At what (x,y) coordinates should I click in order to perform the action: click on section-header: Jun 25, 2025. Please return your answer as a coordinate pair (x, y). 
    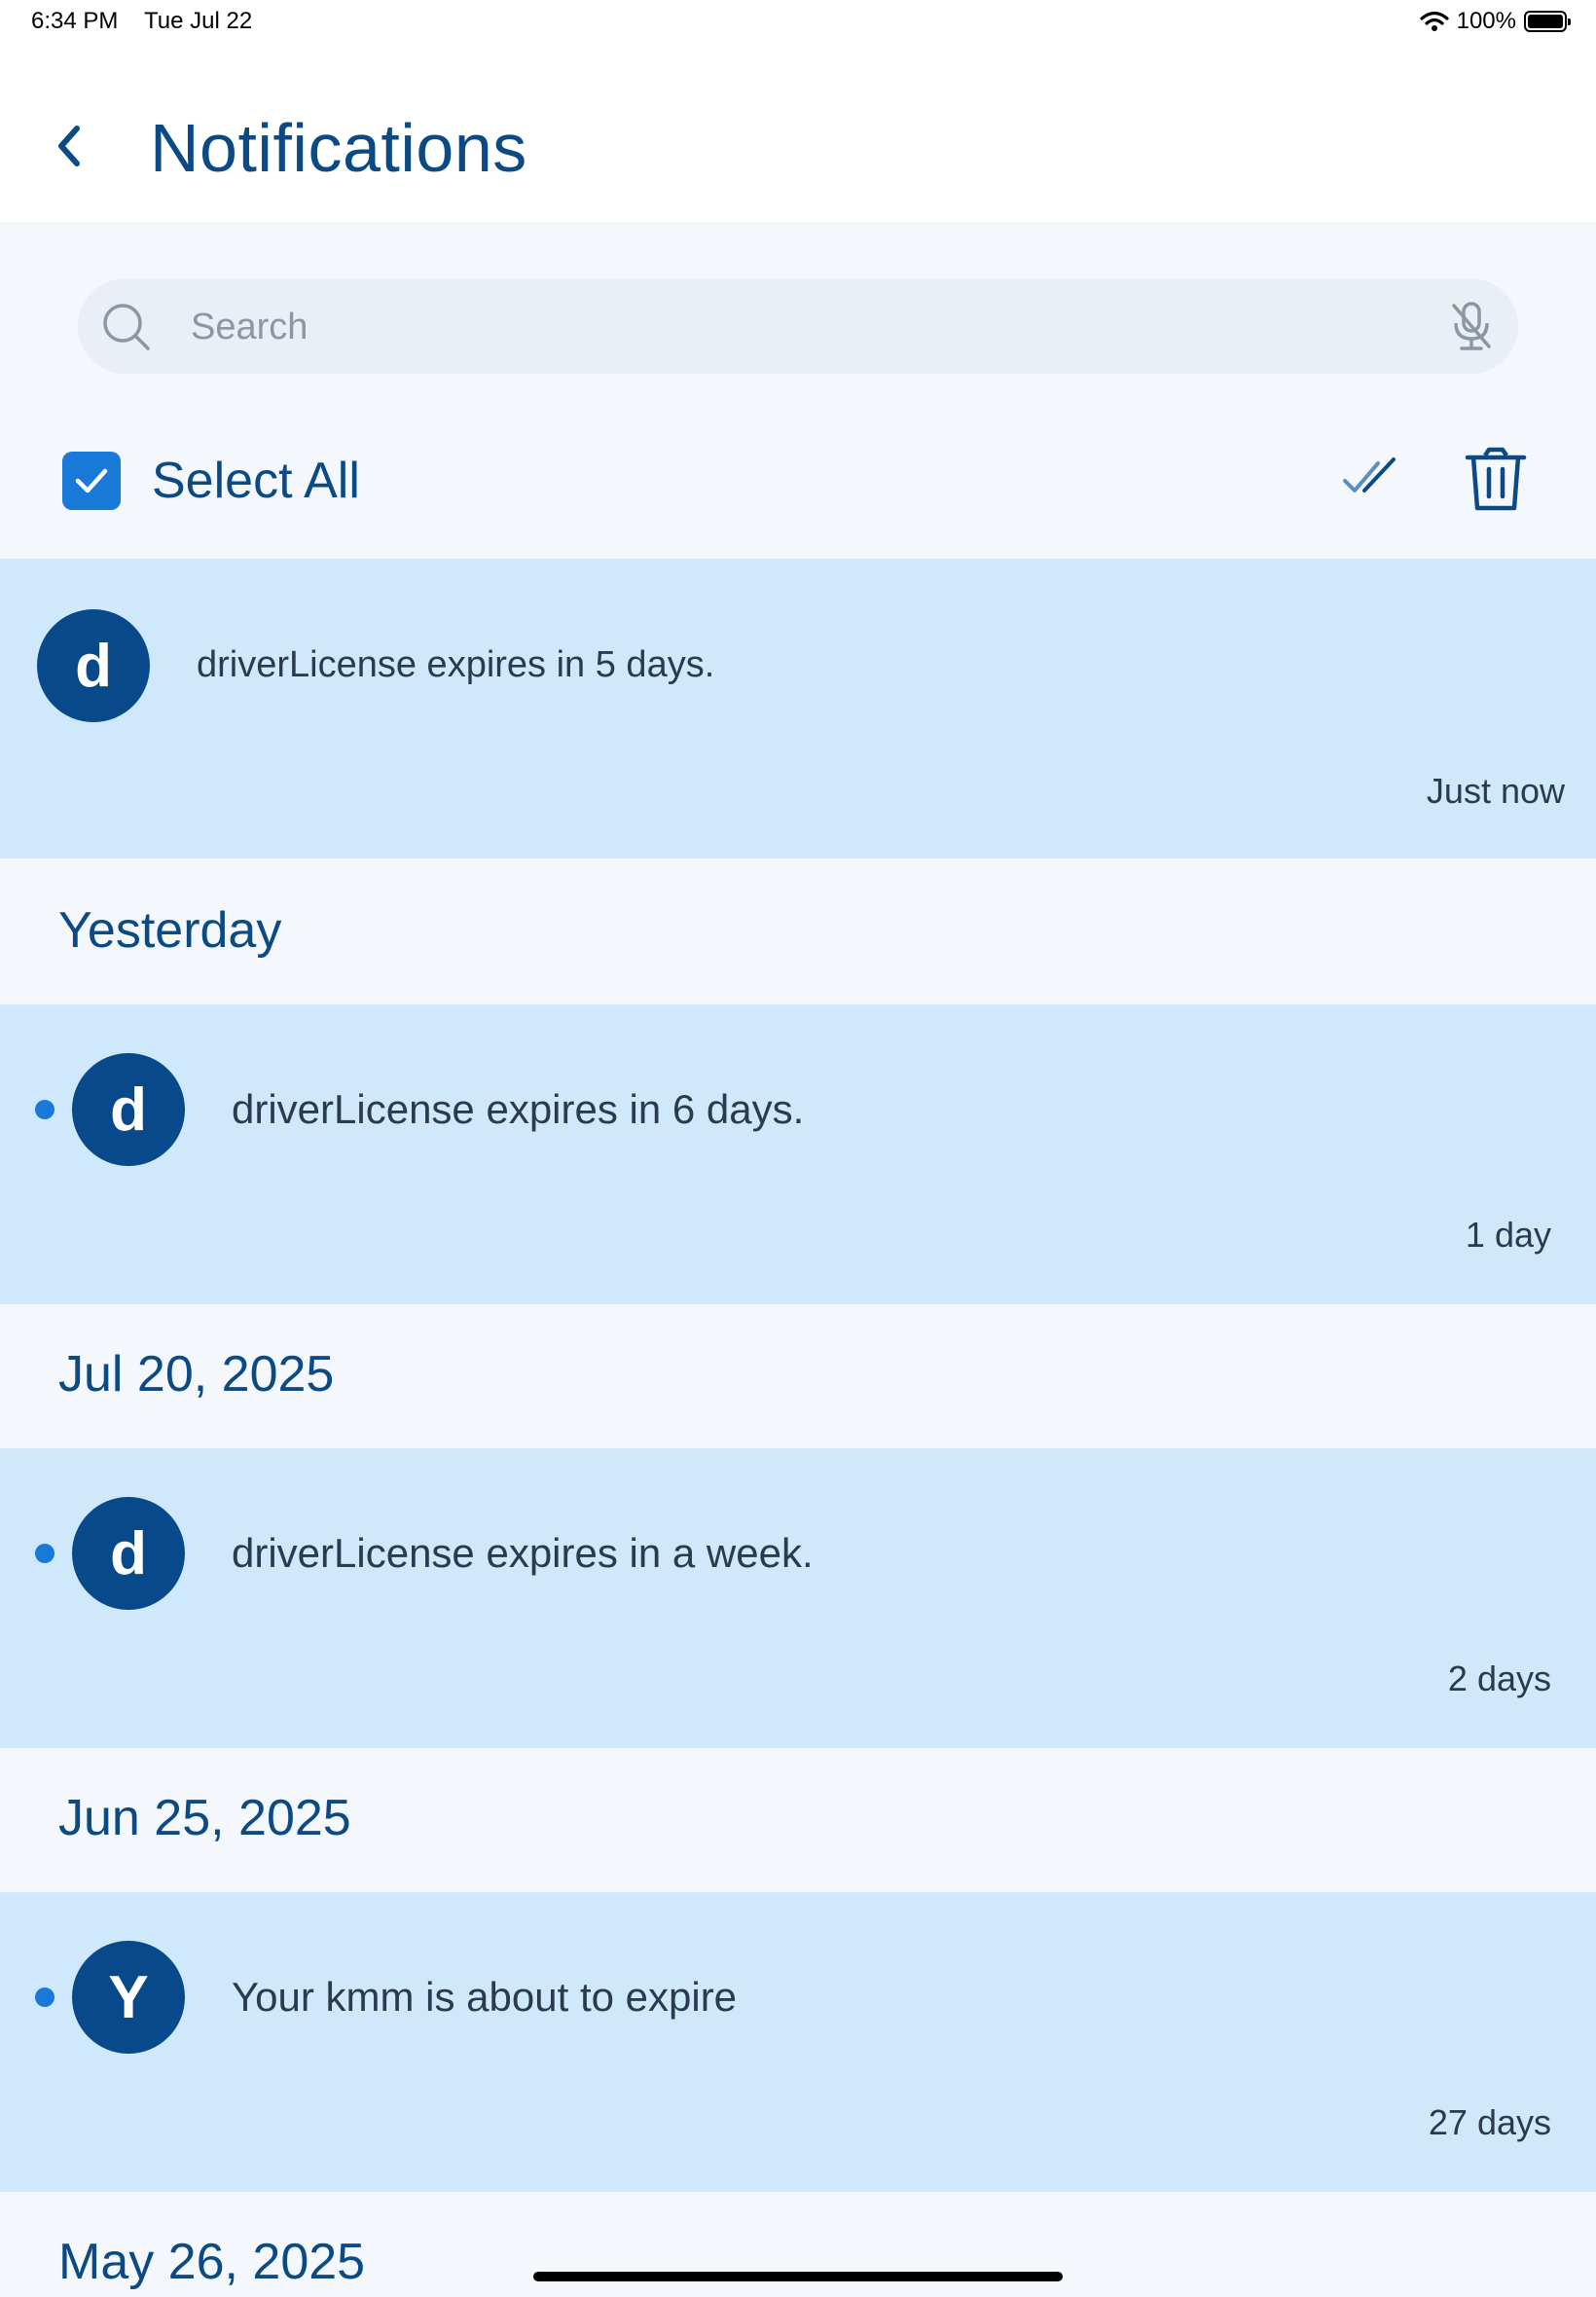
    Looking at the image, I should click on (204, 1818).